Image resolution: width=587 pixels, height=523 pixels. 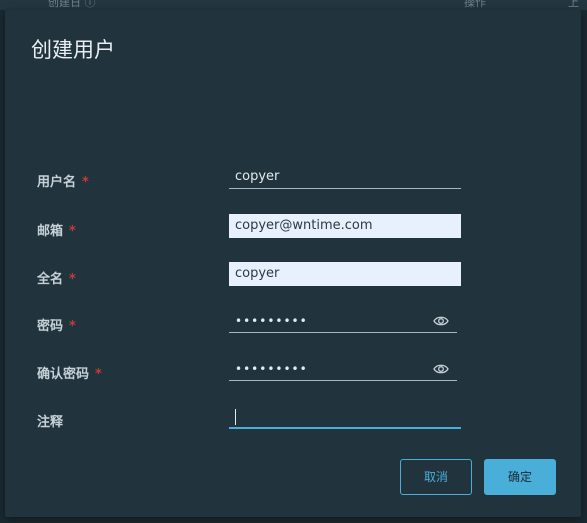 I want to click on password-input: •••••••••, so click(x=343, y=321).